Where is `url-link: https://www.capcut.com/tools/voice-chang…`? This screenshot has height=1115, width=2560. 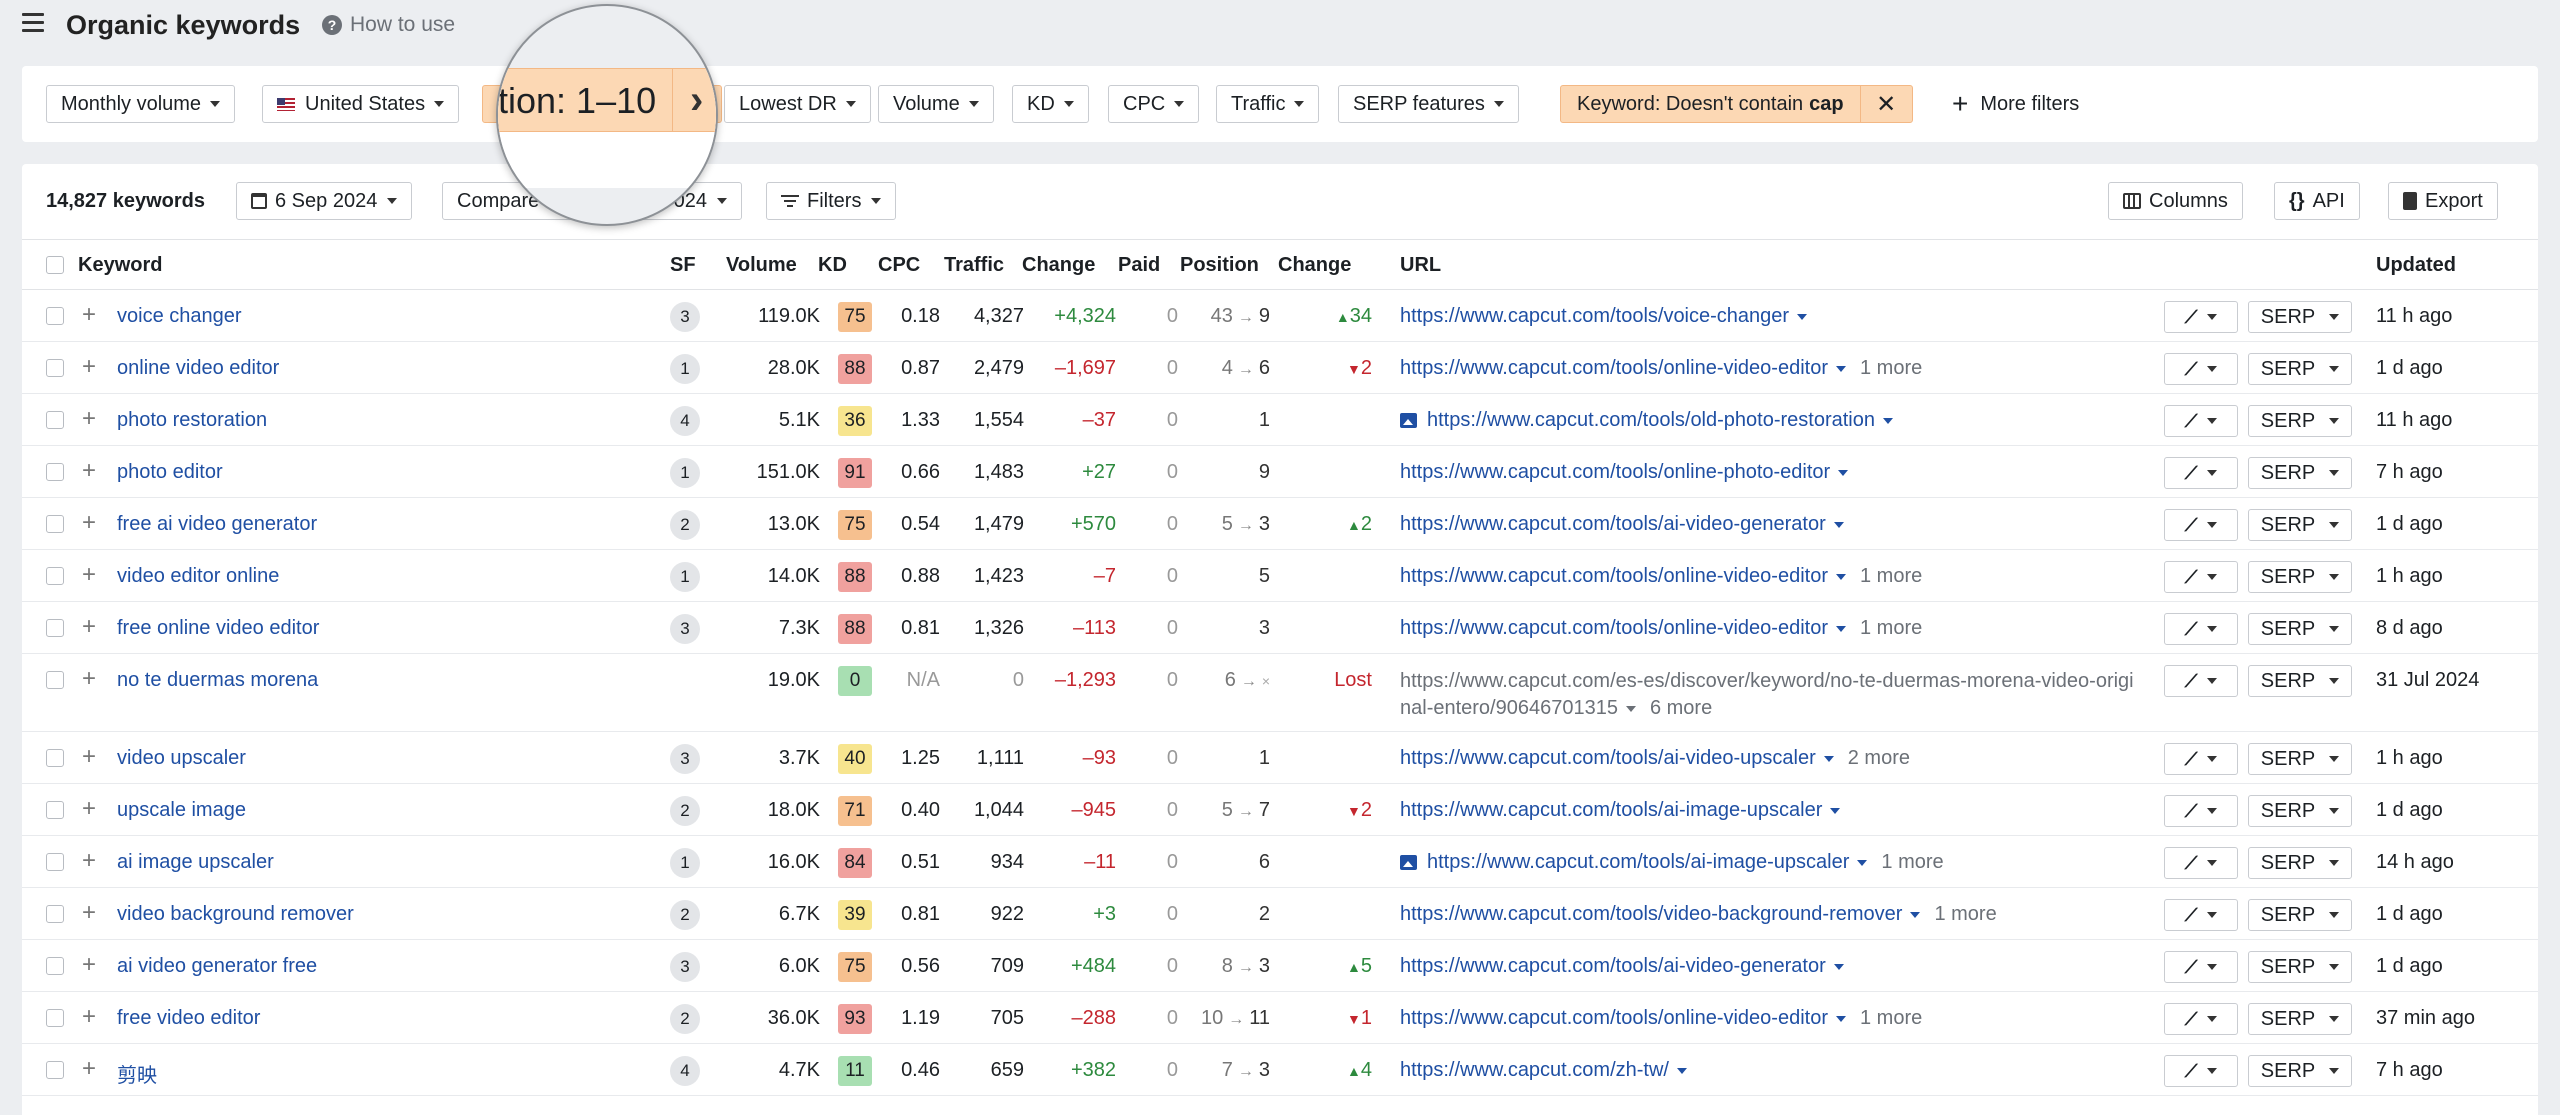 url-link: https://www.capcut.com/tools/voice-chang… is located at coordinates (1594, 316).